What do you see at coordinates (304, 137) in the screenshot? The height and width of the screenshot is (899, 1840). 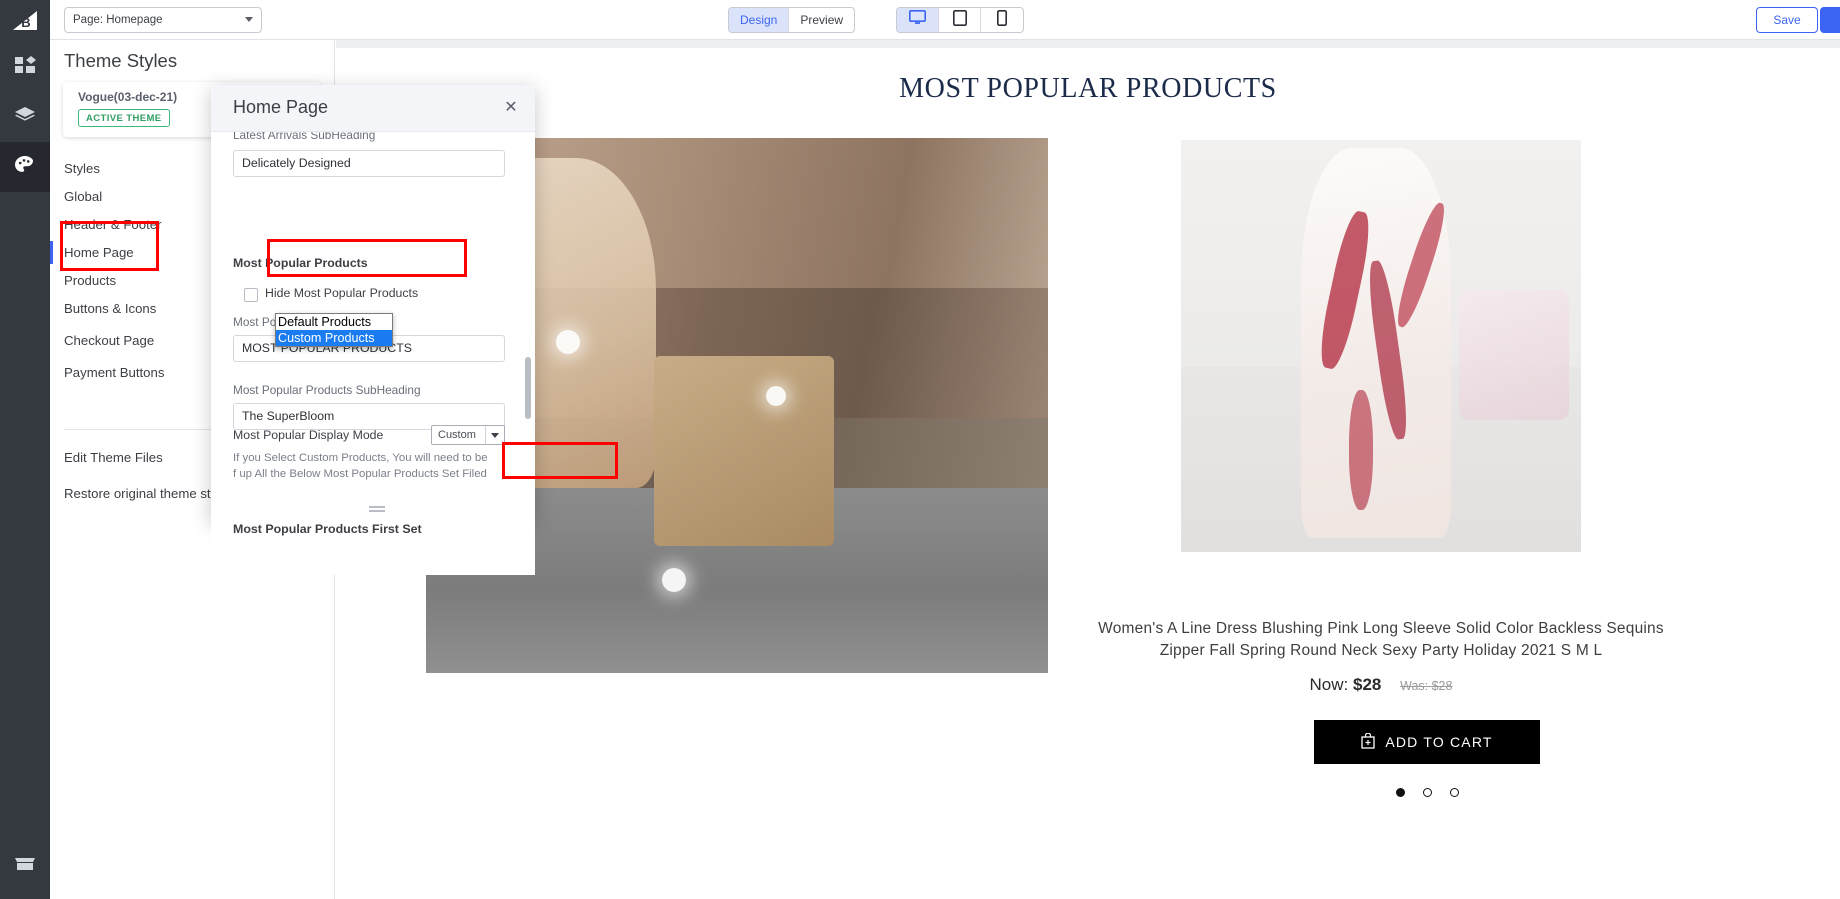 I see `latest-arrivals-subheading-label: Latest Arrivals SubHeading` at bounding box center [304, 137].